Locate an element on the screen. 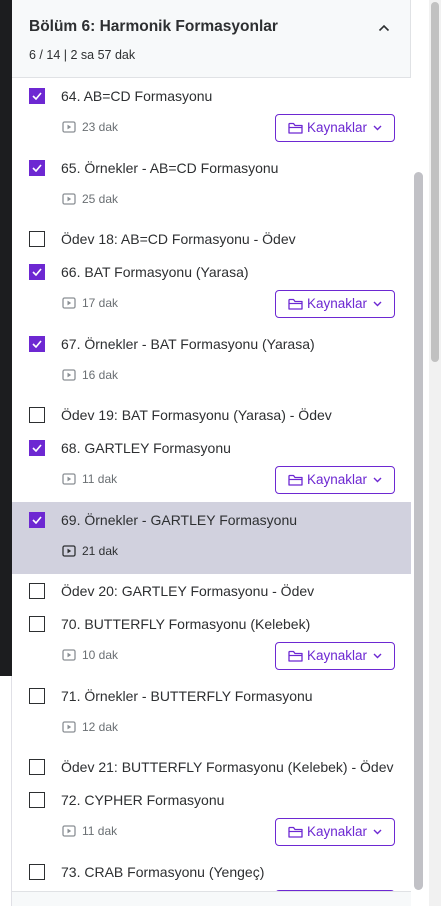  lecture-meta: 25 dak is located at coordinates (90, 199).